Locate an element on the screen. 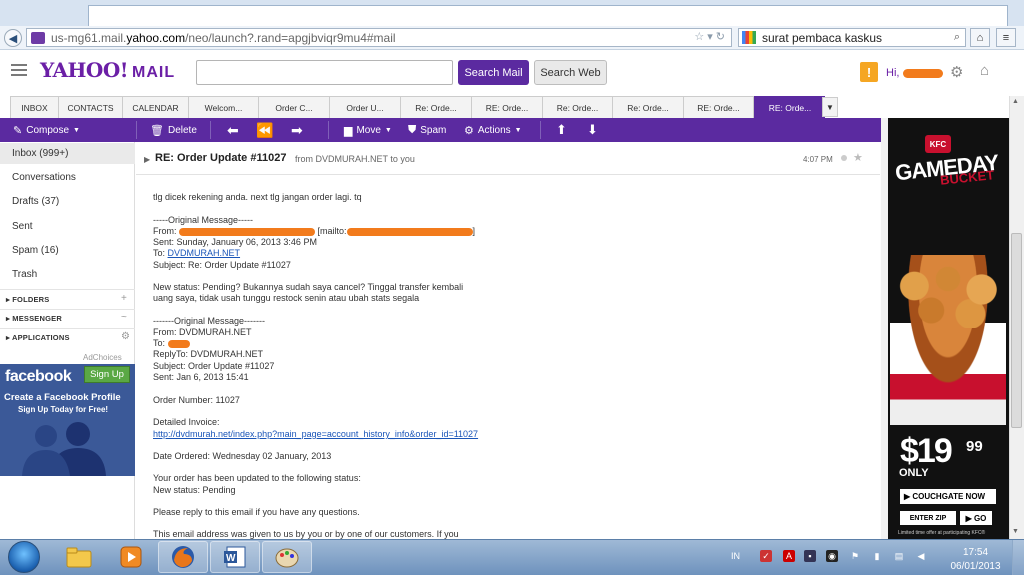  word-taskbar-icon: W is located at coordinates (235, 557).